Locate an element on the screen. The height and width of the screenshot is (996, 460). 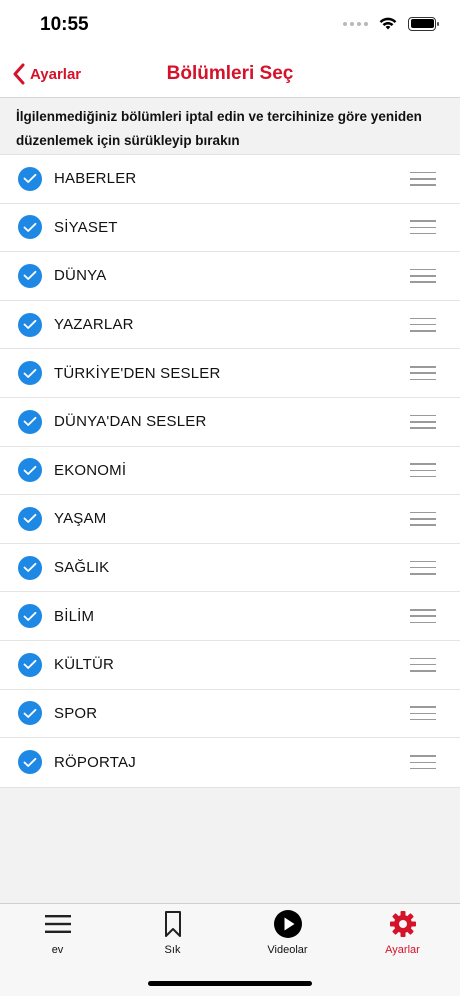
section-row: YAŞAM is located at coordinates (230, 519).